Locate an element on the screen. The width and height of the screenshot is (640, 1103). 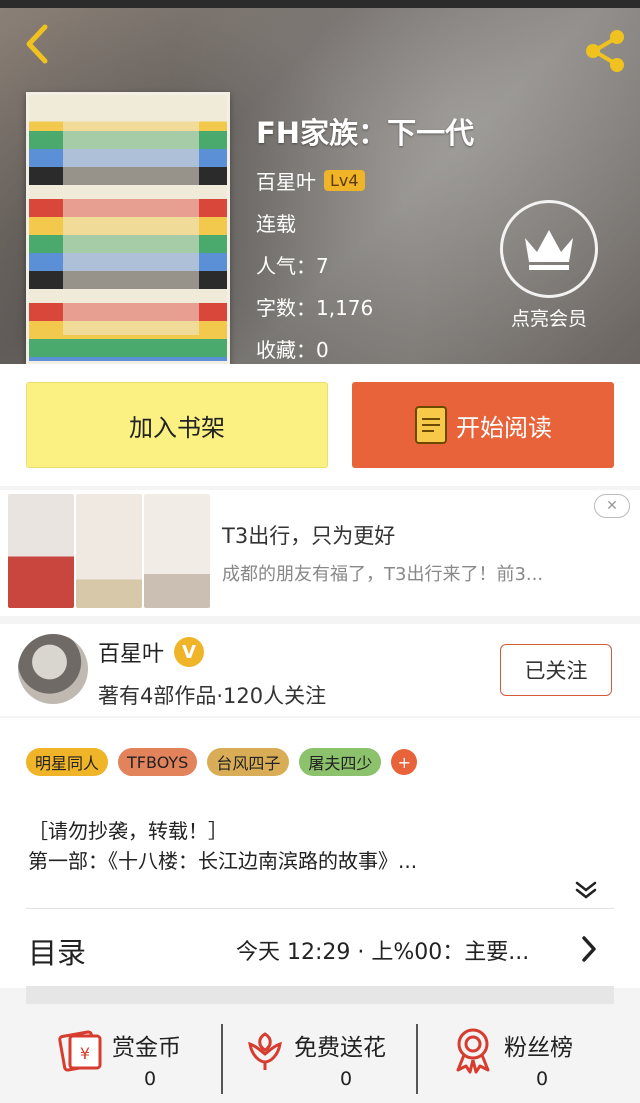
chevron-left-icon is located at coordinates (37, 44).